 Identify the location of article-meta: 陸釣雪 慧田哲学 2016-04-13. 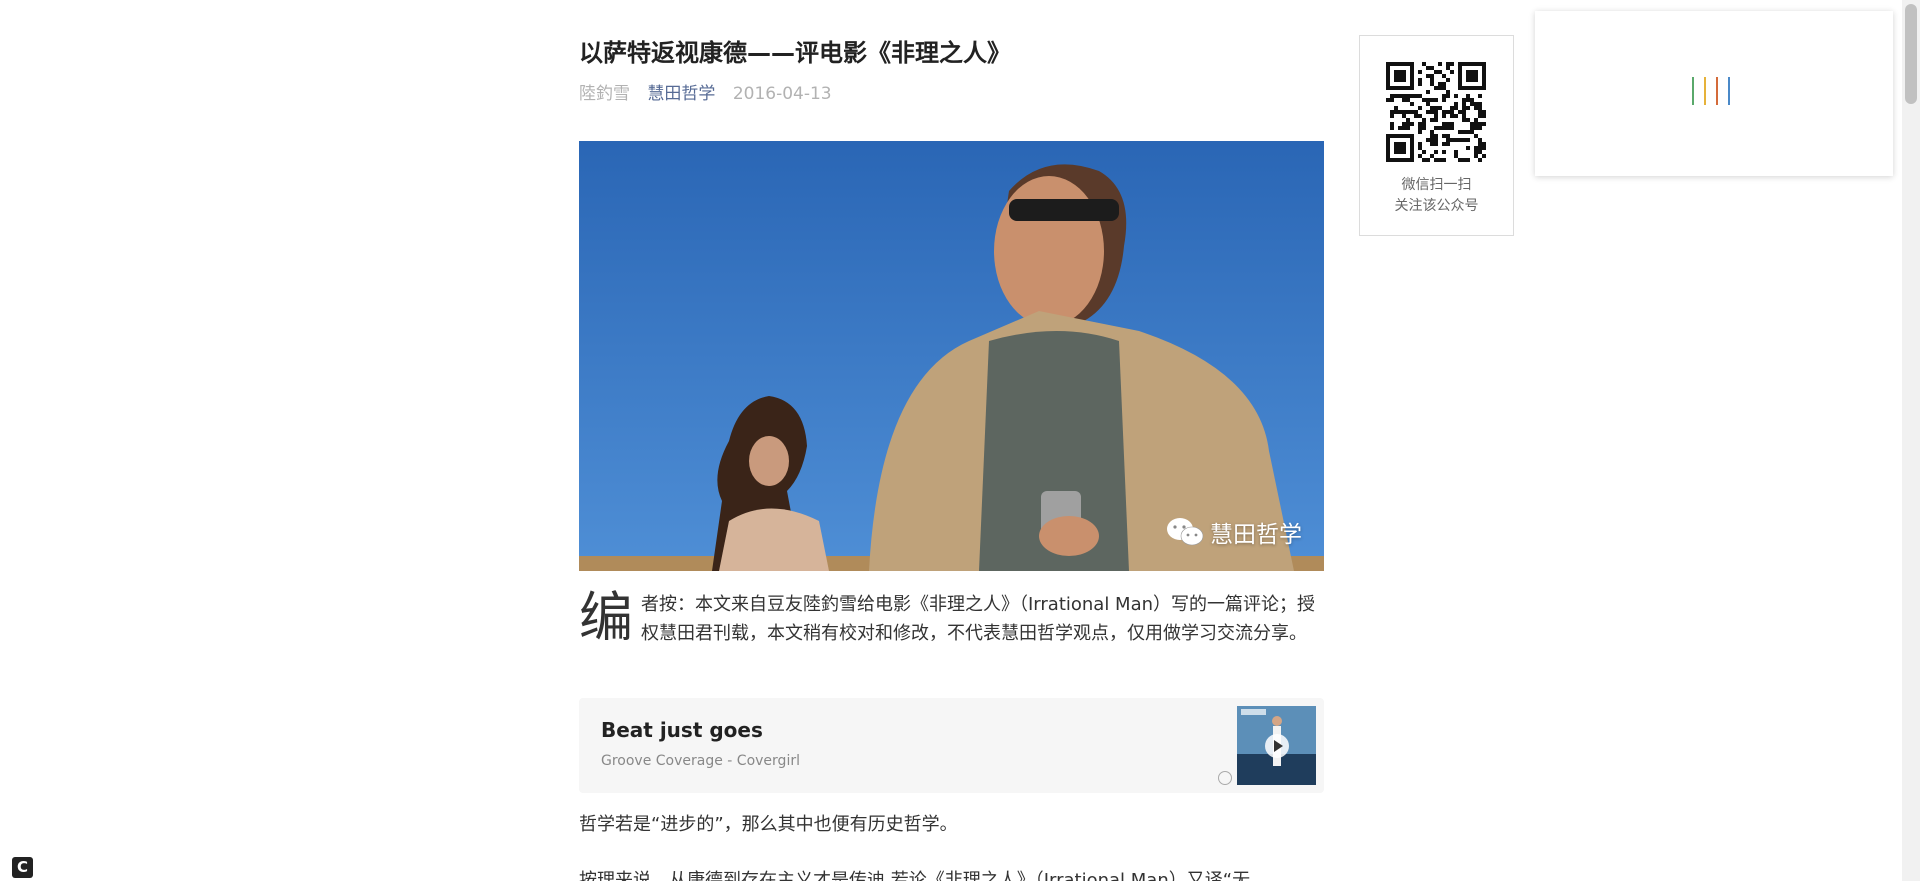
(705, 94).